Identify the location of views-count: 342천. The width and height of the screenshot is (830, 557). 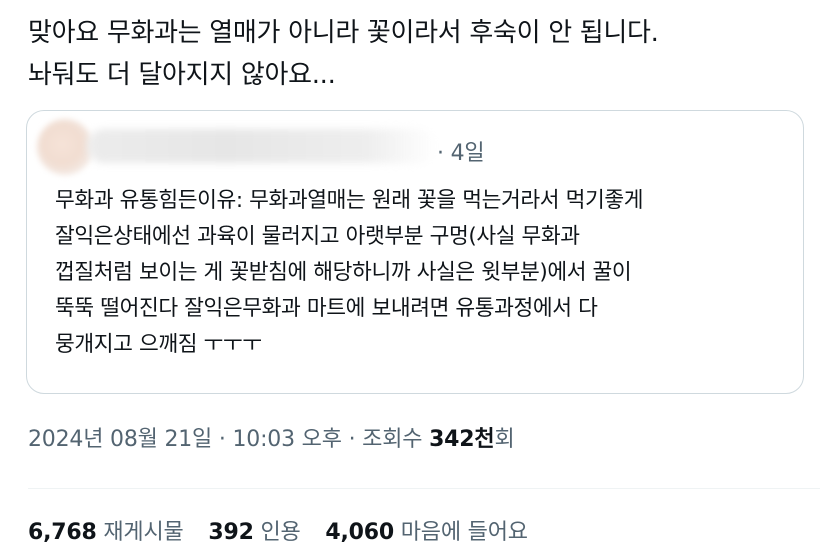
(462, 439).